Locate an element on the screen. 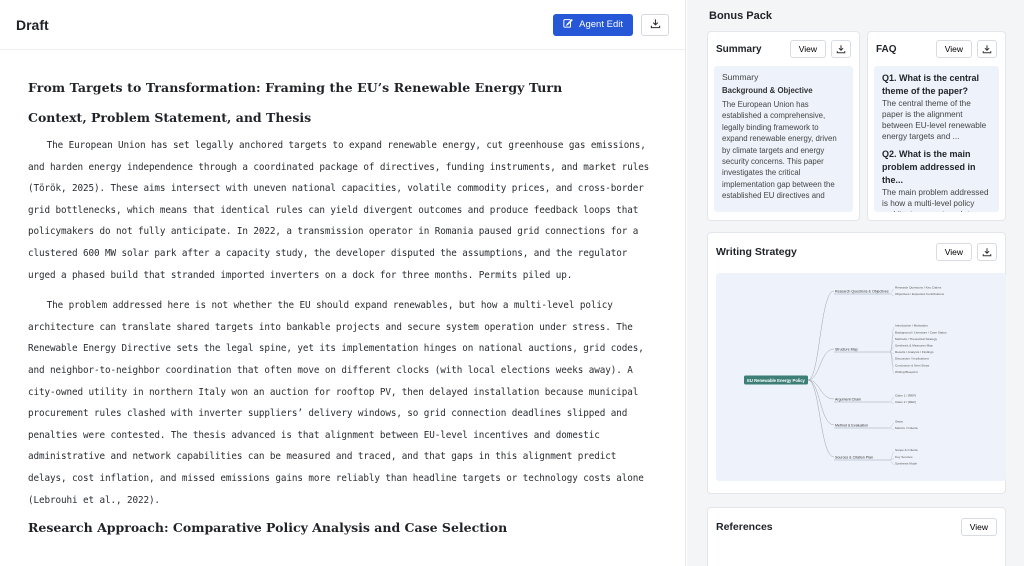  mindmap-leaf-node: Synthesis Mode is located at coordinates (906, 463).